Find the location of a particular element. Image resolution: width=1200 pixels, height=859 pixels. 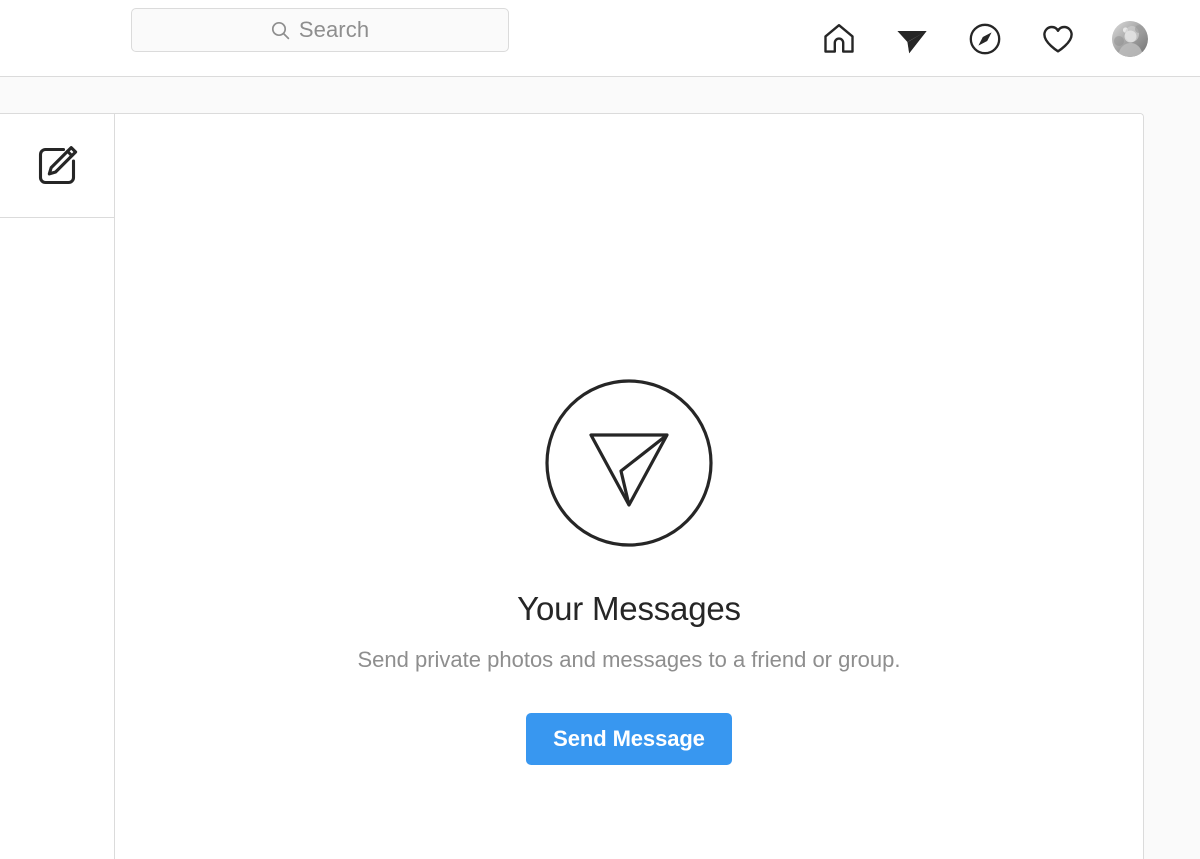

profile-avatar is located at coordinates (1130, 38).